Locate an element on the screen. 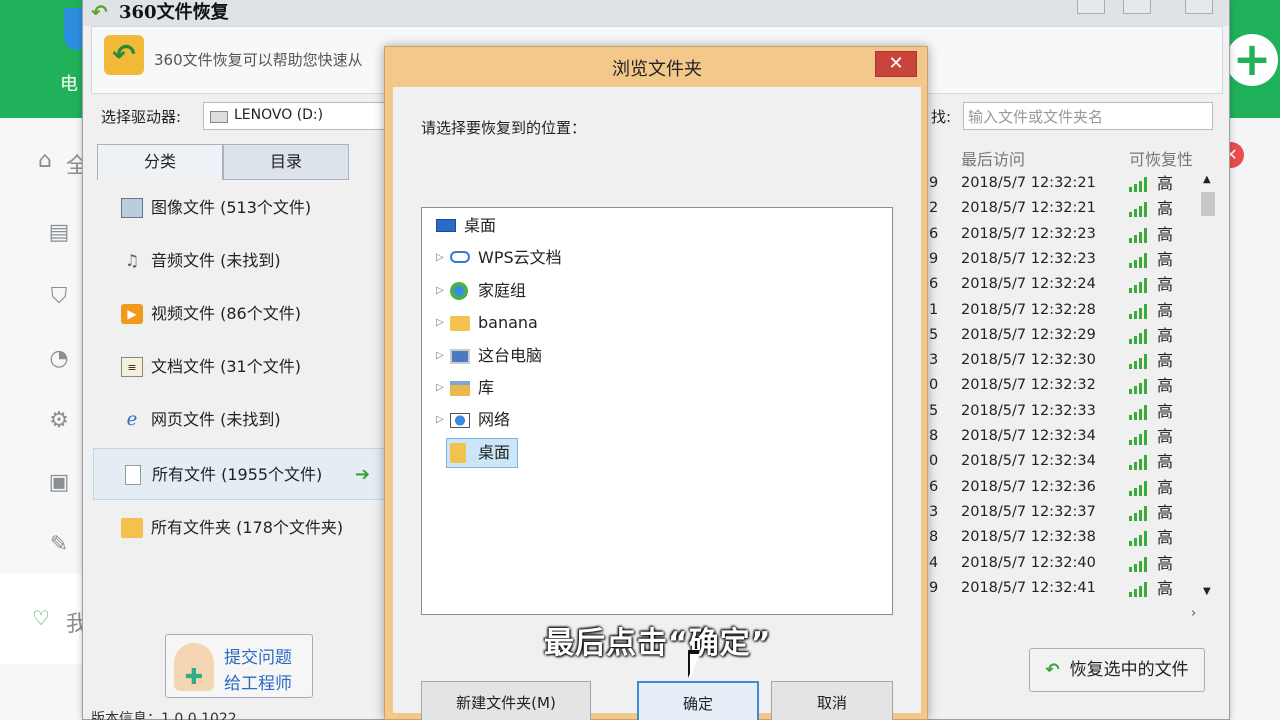 This screenshot has height=720, width=1280. row-cell-fragment: 4 is located at coordinates (934, 562).